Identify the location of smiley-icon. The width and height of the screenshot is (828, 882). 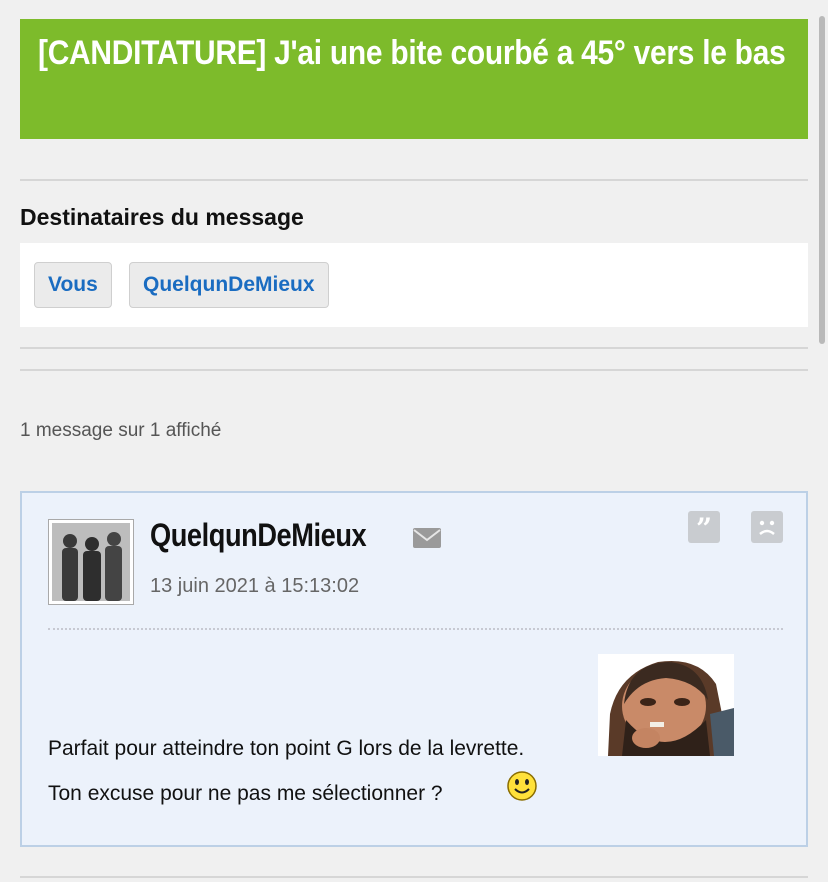
(522, 786).